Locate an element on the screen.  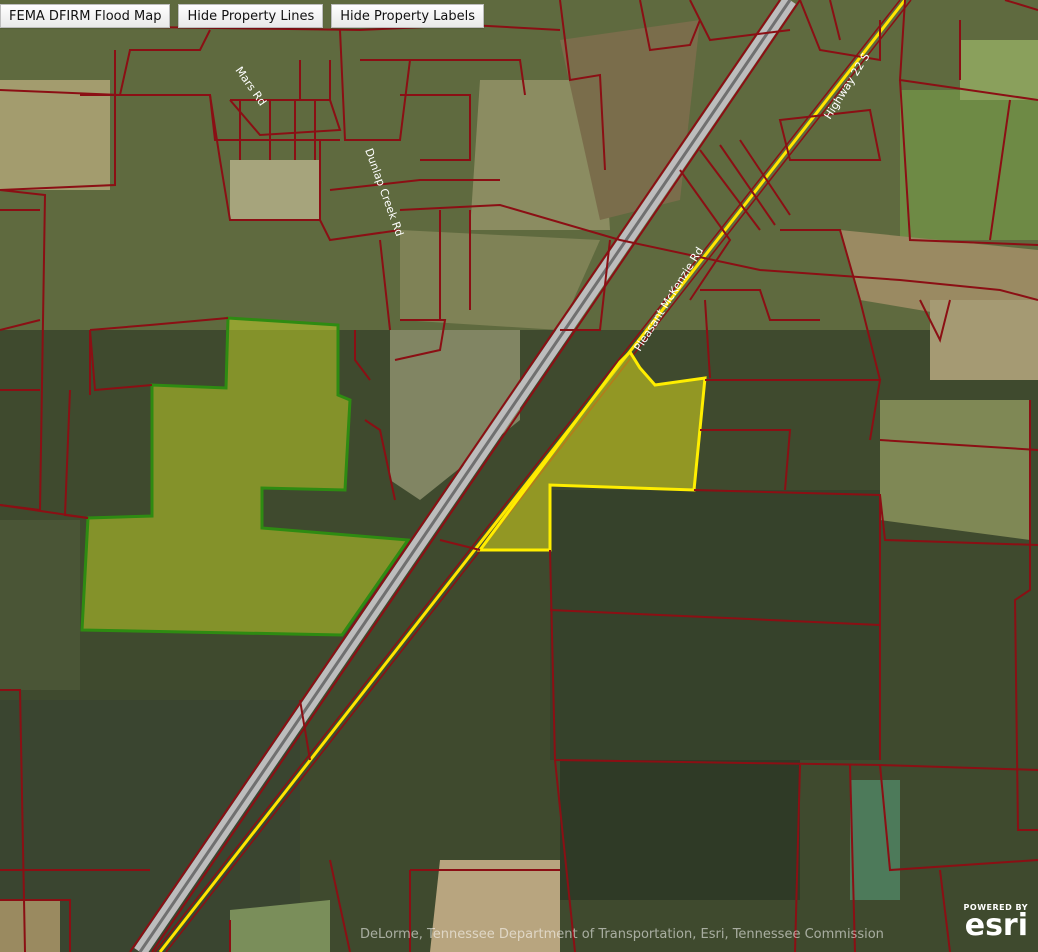
esri-wordmark: esri is located at coordinates (996, 925).